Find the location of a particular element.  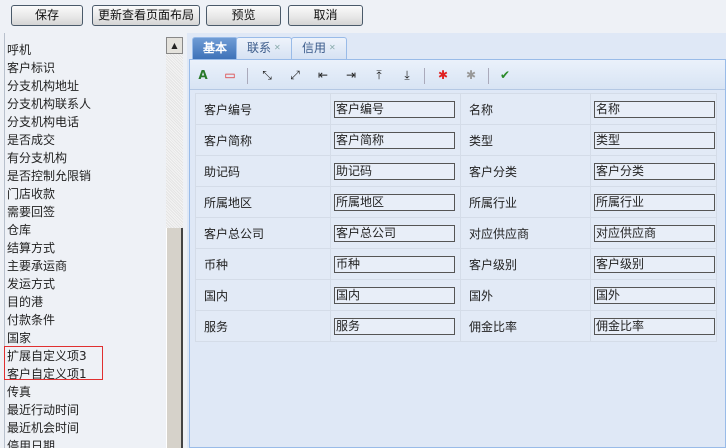

remove-field-icon: ▭ is located at coordinates (230, 75).